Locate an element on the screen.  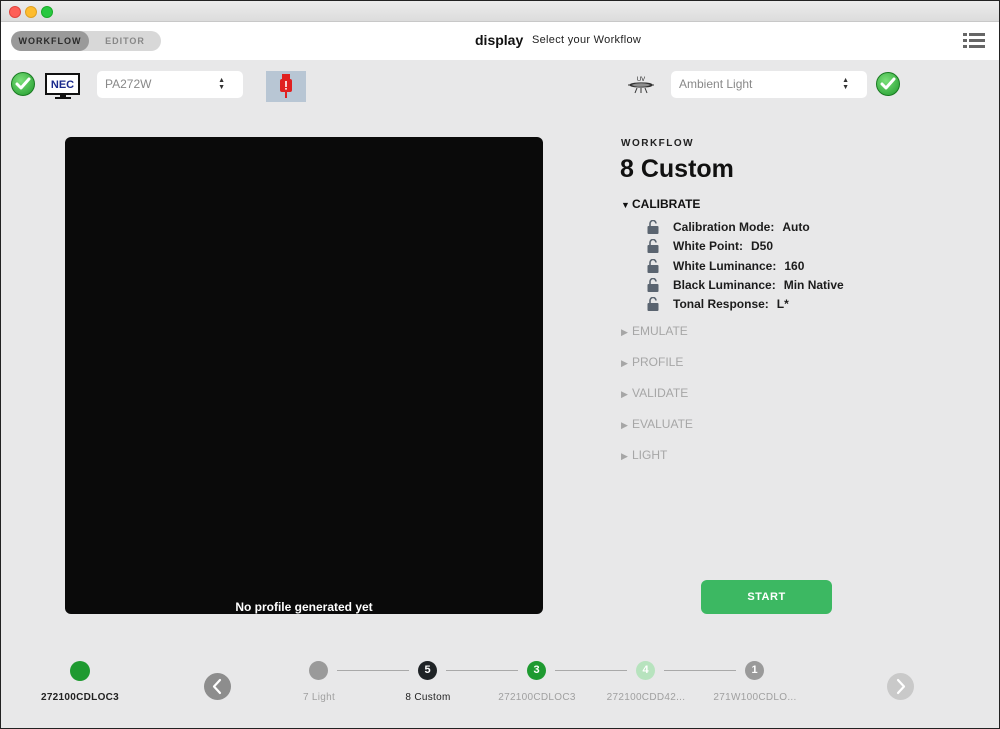
next-workflow-button is located at coordinates (900, 686).